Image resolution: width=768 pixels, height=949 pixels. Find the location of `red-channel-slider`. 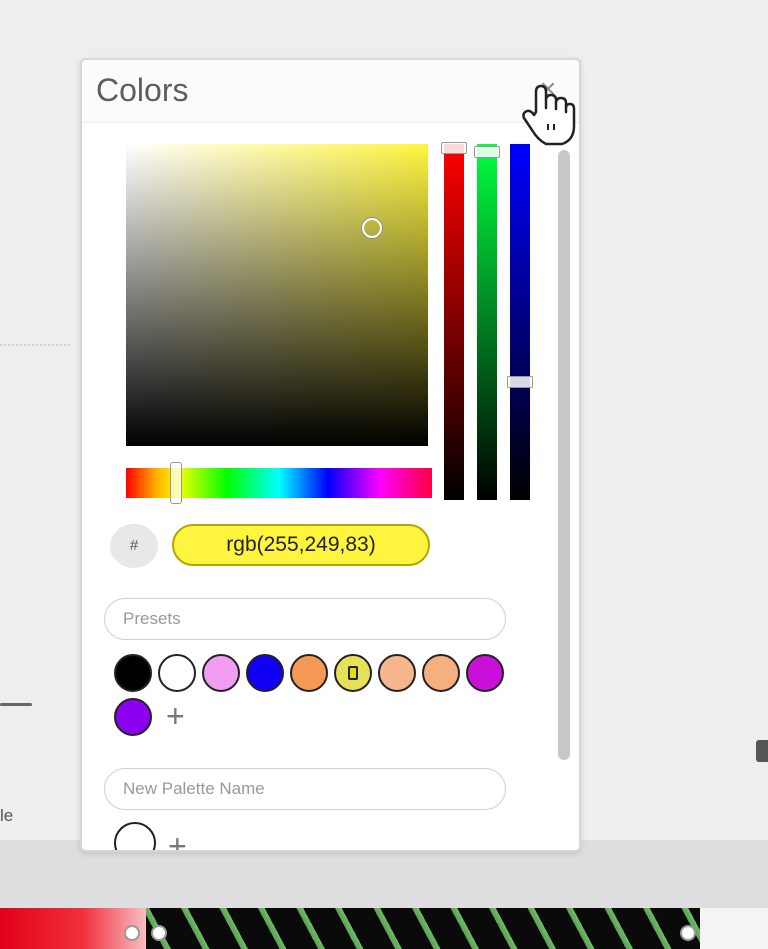

red-channel-slider is located at coordinates (454, 321).